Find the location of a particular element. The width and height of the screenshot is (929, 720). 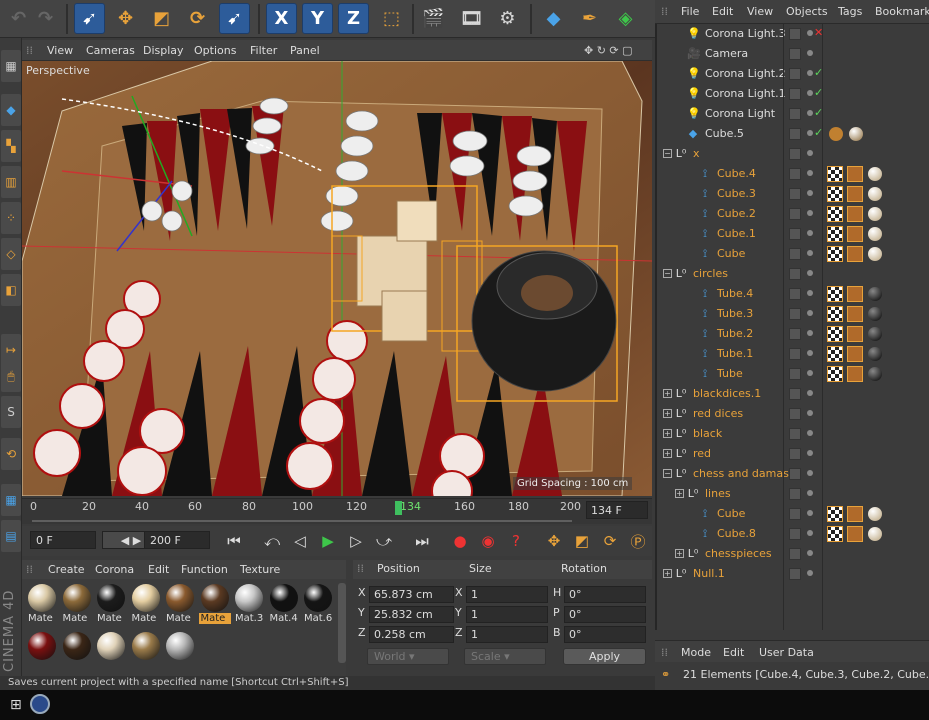

apply-button: Apply is located at coordinates (604, 656).